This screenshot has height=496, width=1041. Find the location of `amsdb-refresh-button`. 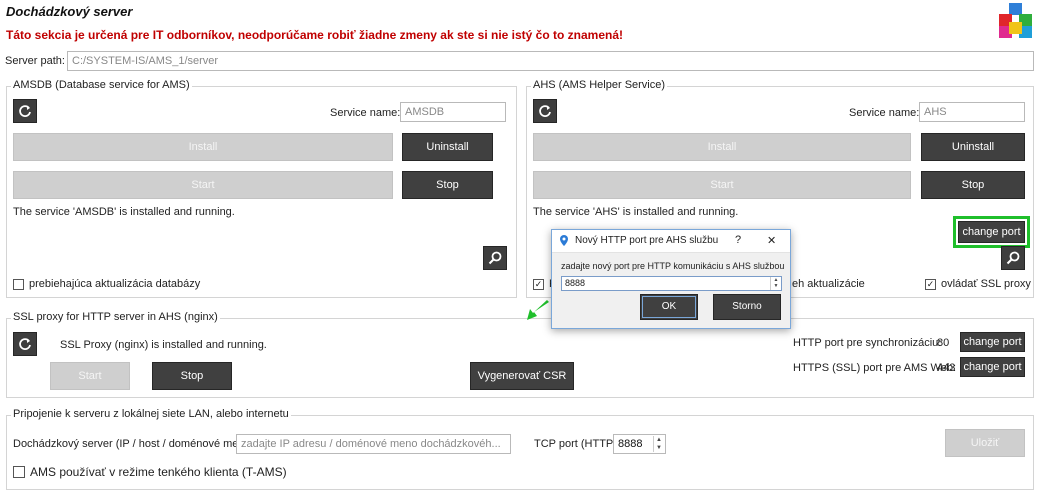

amsdb-refresh-button is located at coordinates (25, 111).